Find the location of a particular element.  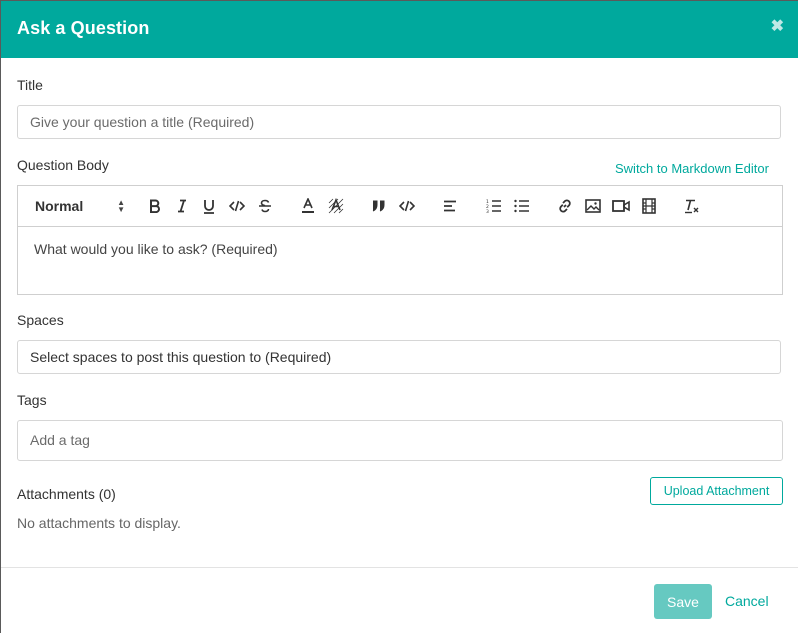

tags-field is located at coordinates (400, 440).